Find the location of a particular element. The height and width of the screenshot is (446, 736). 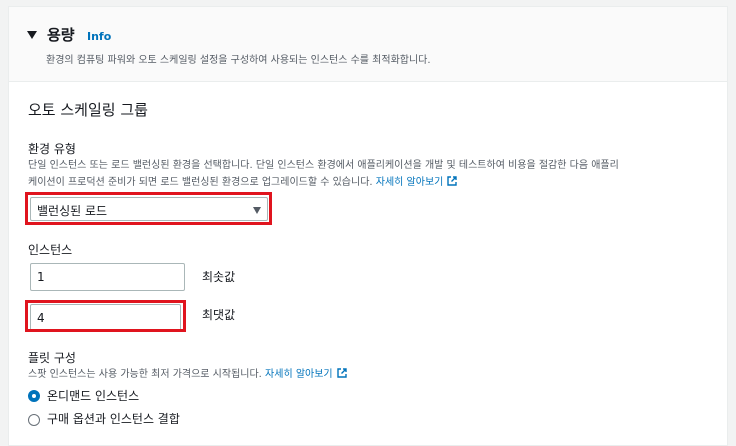

min-instances-input: 1 is located at coordinates (107, 277).